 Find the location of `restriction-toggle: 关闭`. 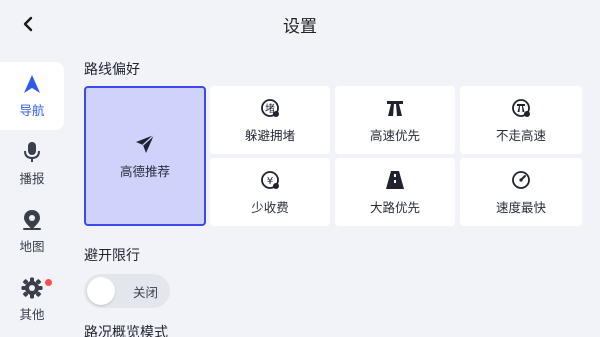

restriction-toggle: 关闭 is located at coordinates (127, 291).